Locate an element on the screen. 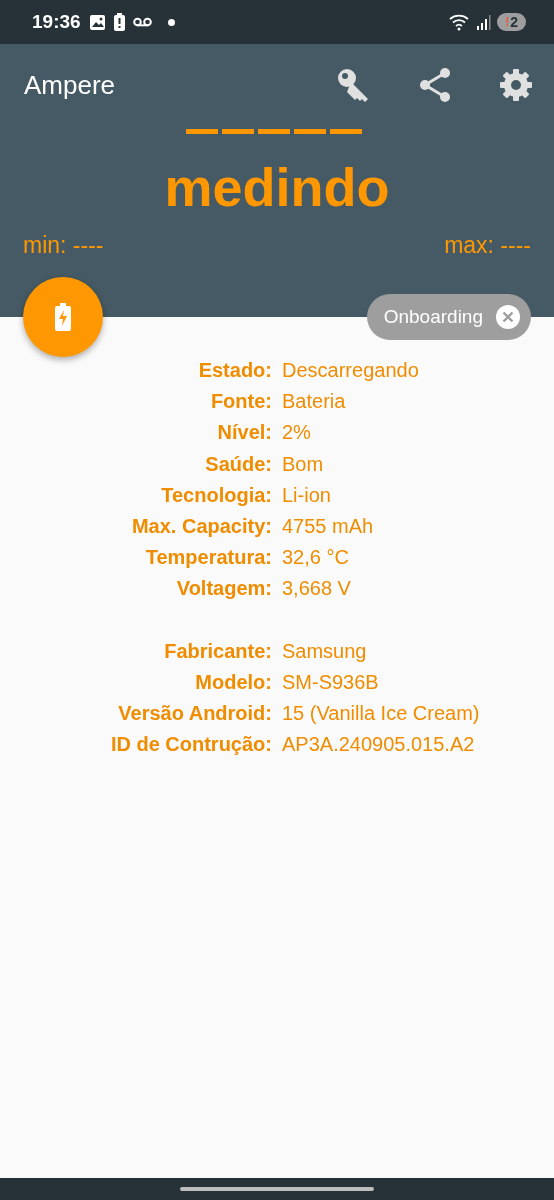  info-value: 2% is located at coordinates (297, 433).